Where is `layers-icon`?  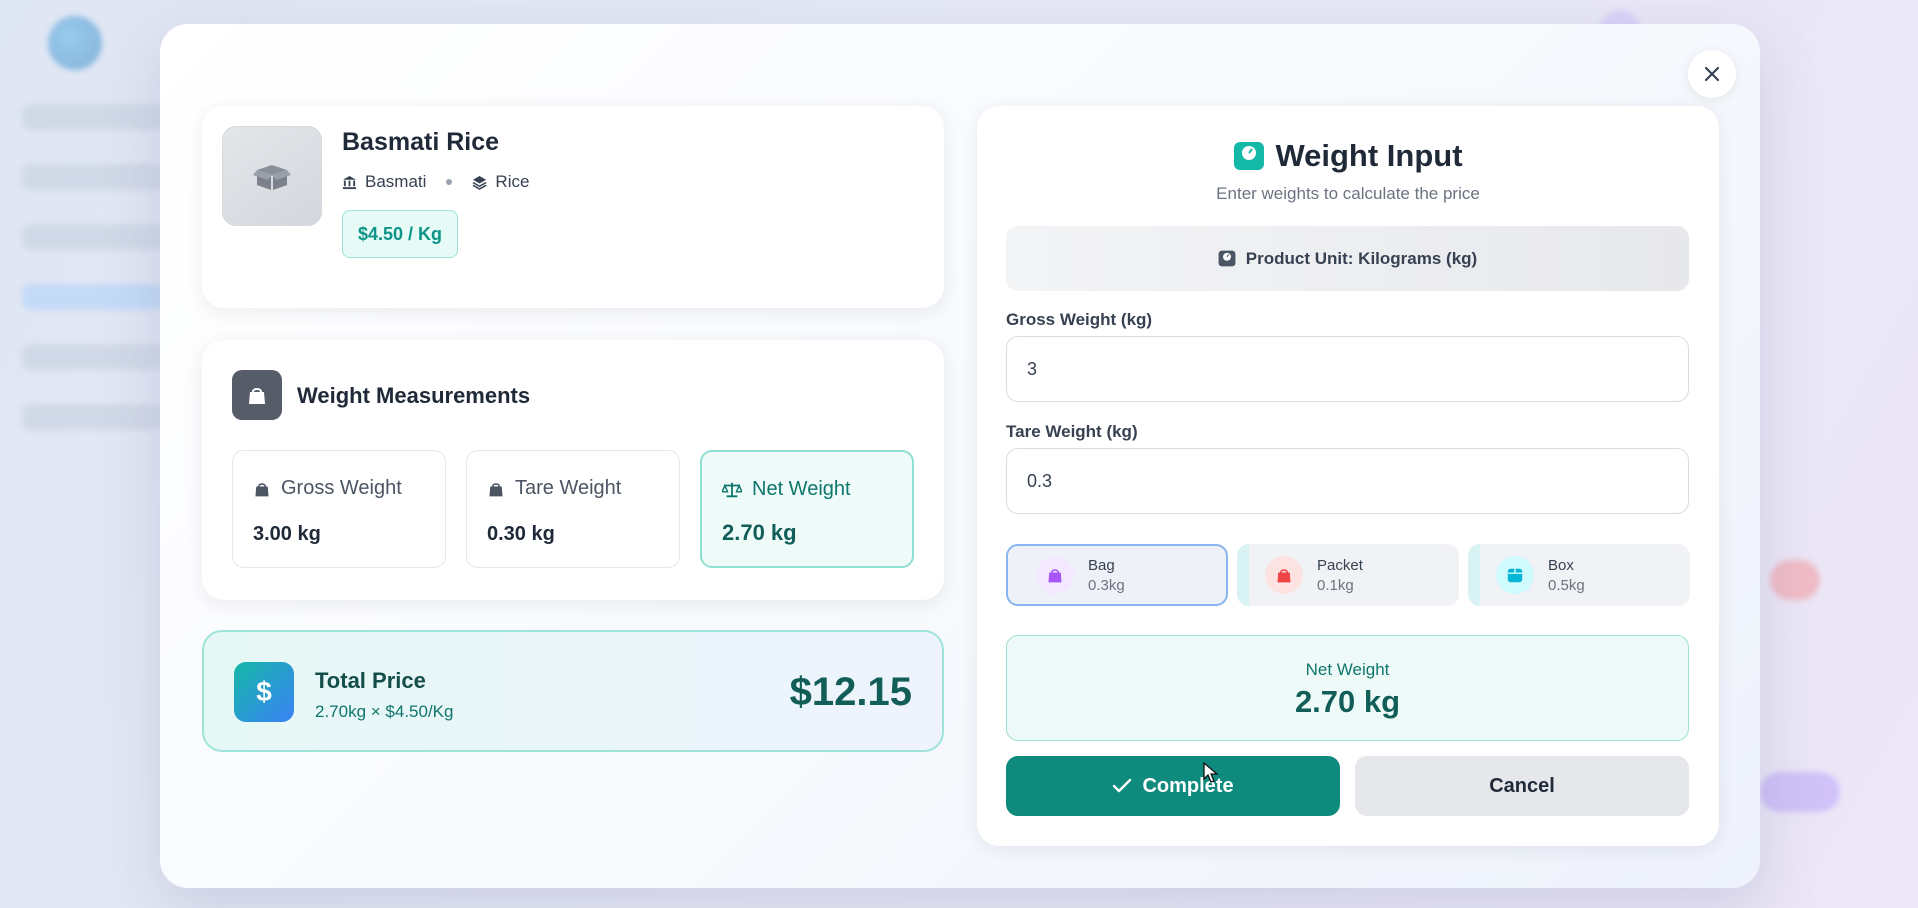
layers-icon is located at coordinates (479, 182).